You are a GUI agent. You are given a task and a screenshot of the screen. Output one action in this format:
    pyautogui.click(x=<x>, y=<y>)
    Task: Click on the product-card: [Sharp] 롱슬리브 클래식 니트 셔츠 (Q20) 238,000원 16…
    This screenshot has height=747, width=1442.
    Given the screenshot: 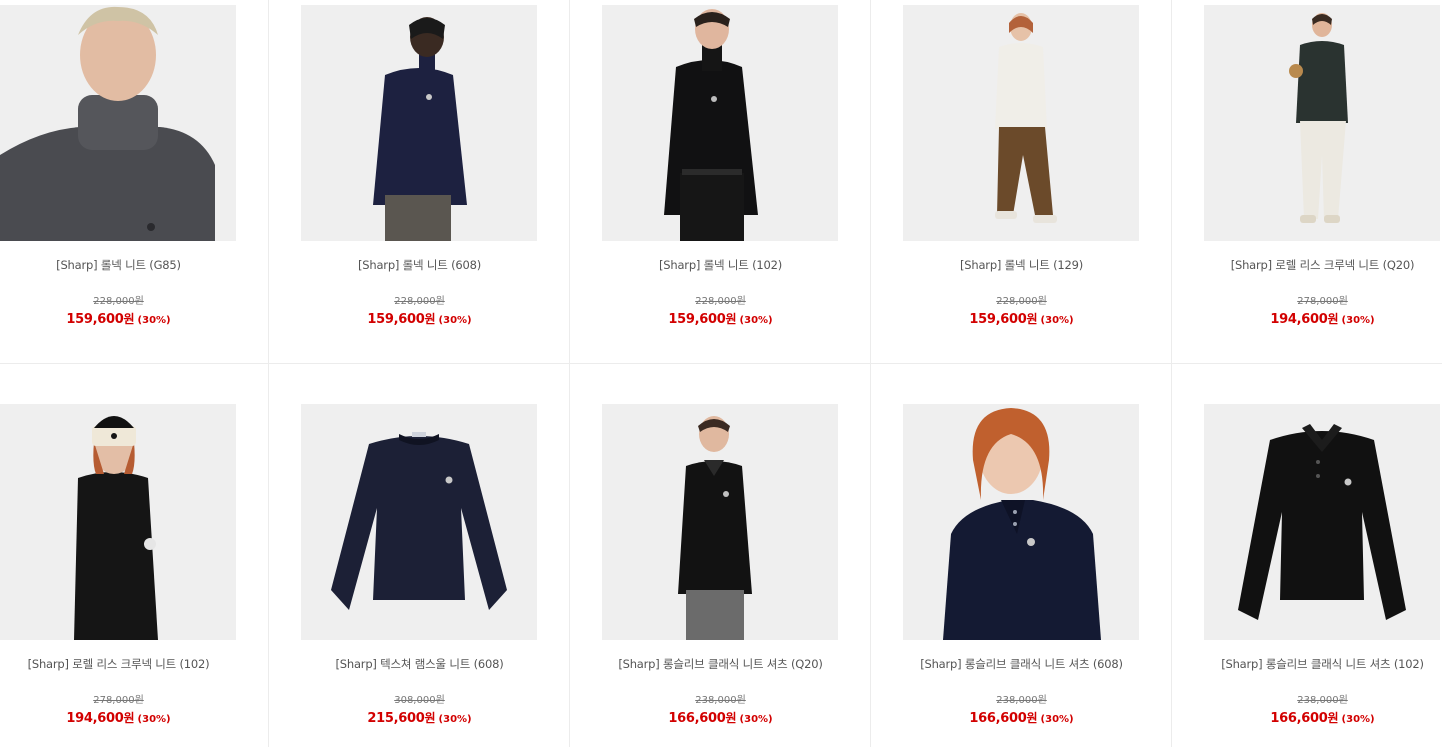 What is the action you would take?
    pyautogui.click(x=720, y=555)
    